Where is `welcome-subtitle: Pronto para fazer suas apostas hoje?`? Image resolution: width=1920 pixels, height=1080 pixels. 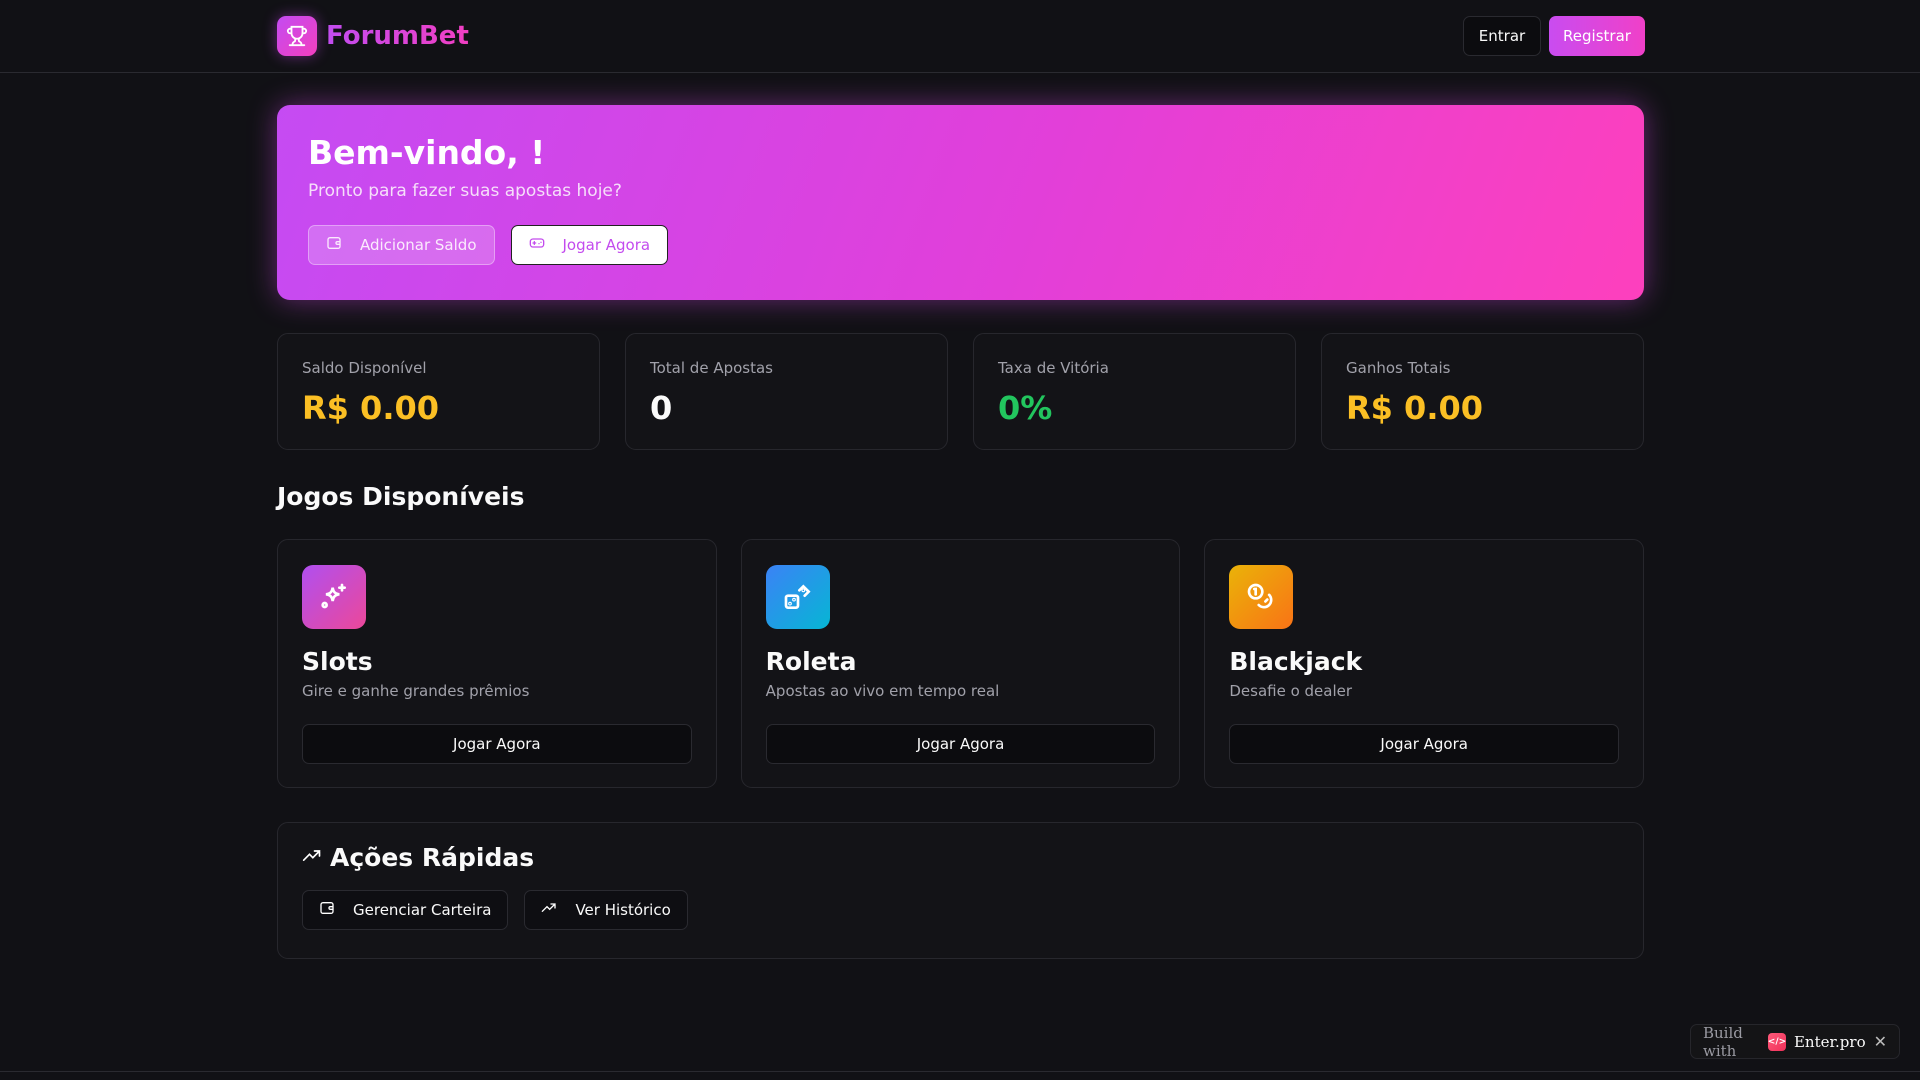
welcome-subtitle: Pronto para fazer suas apostas hoje? is located at coordinates (465, 191).